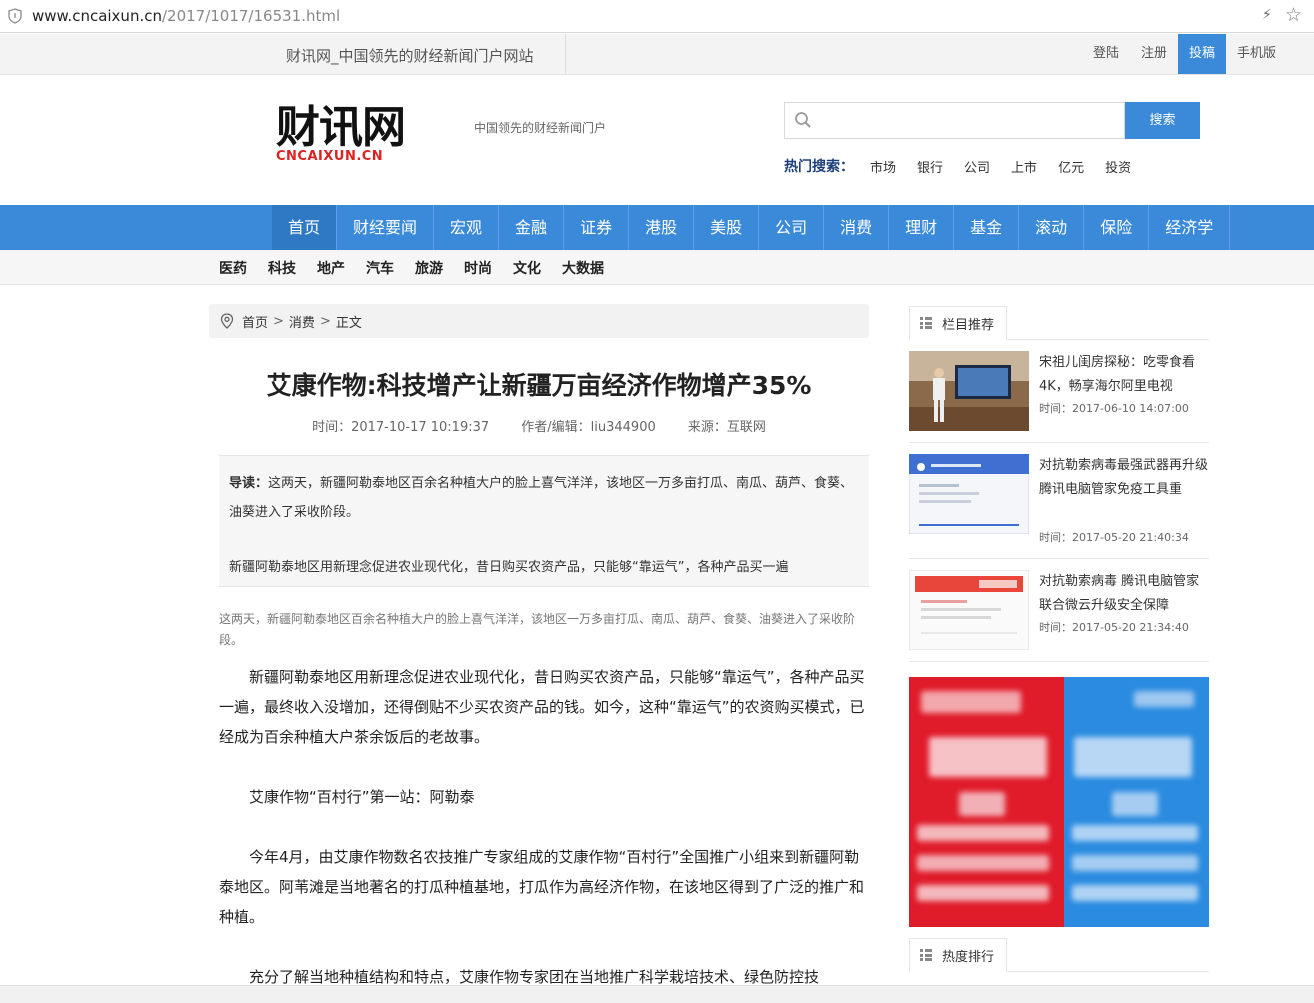  I want to click on browser-address-bar: www.cncaixun.cn/2017/1017/16531.html ⚡ ☆, so click(657, 16).